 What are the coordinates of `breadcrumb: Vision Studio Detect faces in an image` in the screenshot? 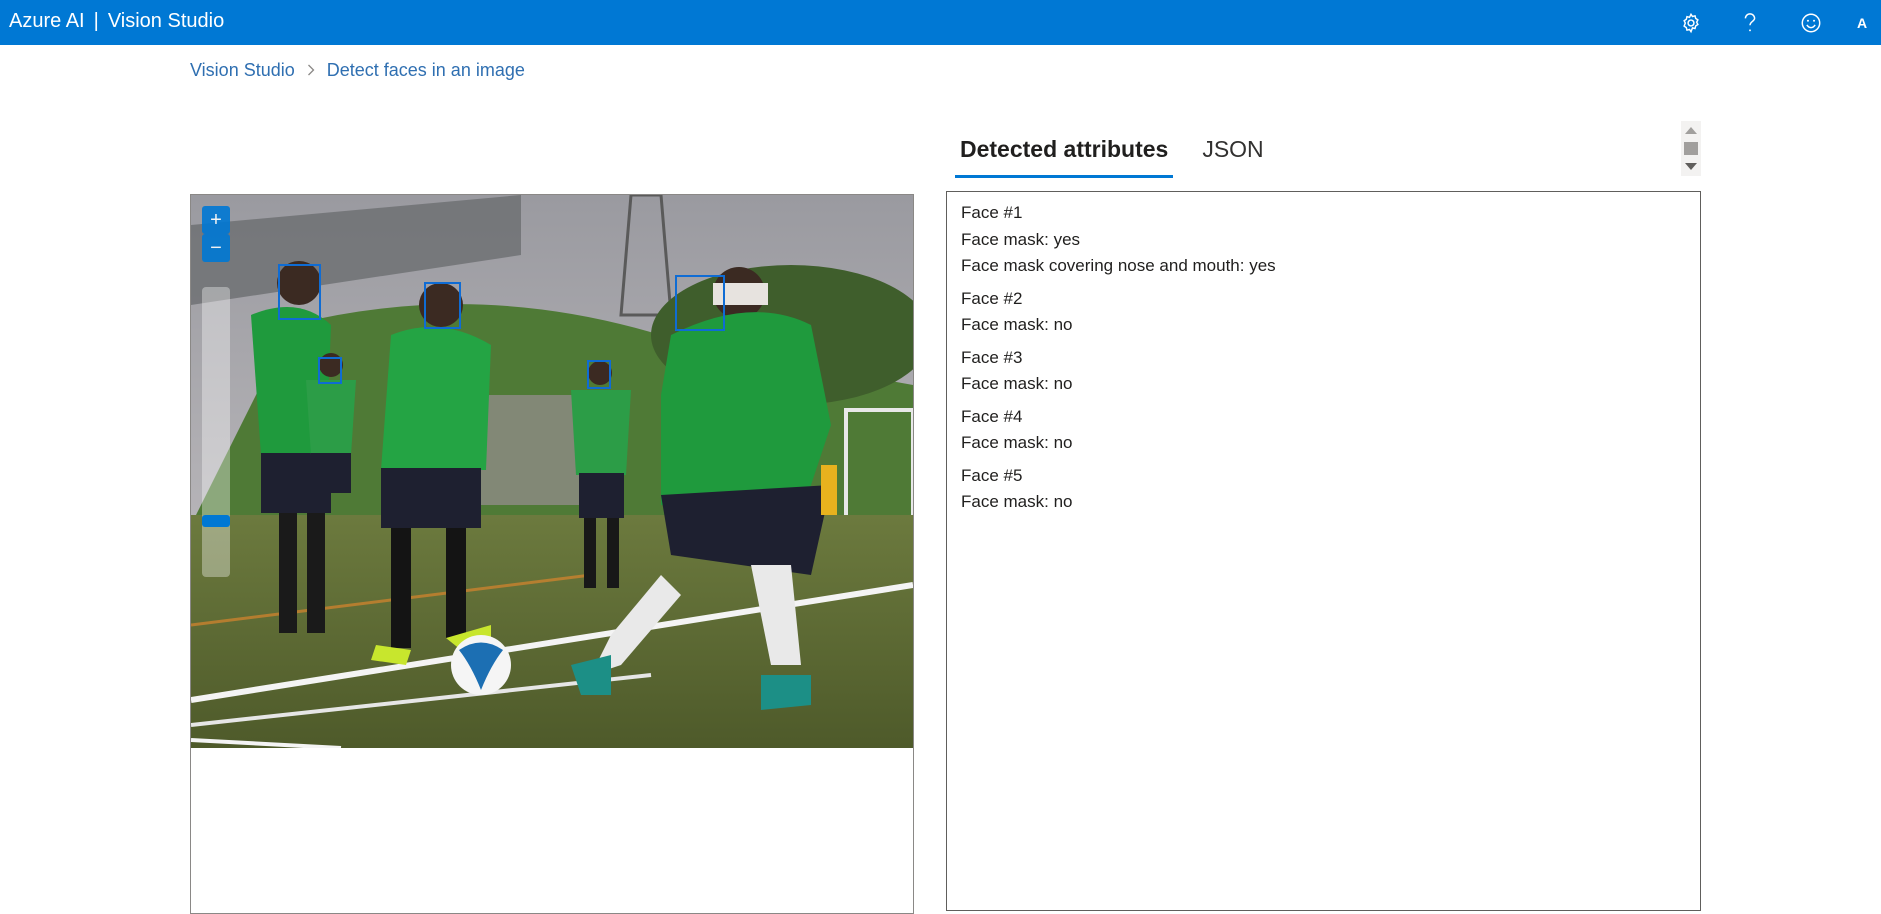 It's located at (357, 70).